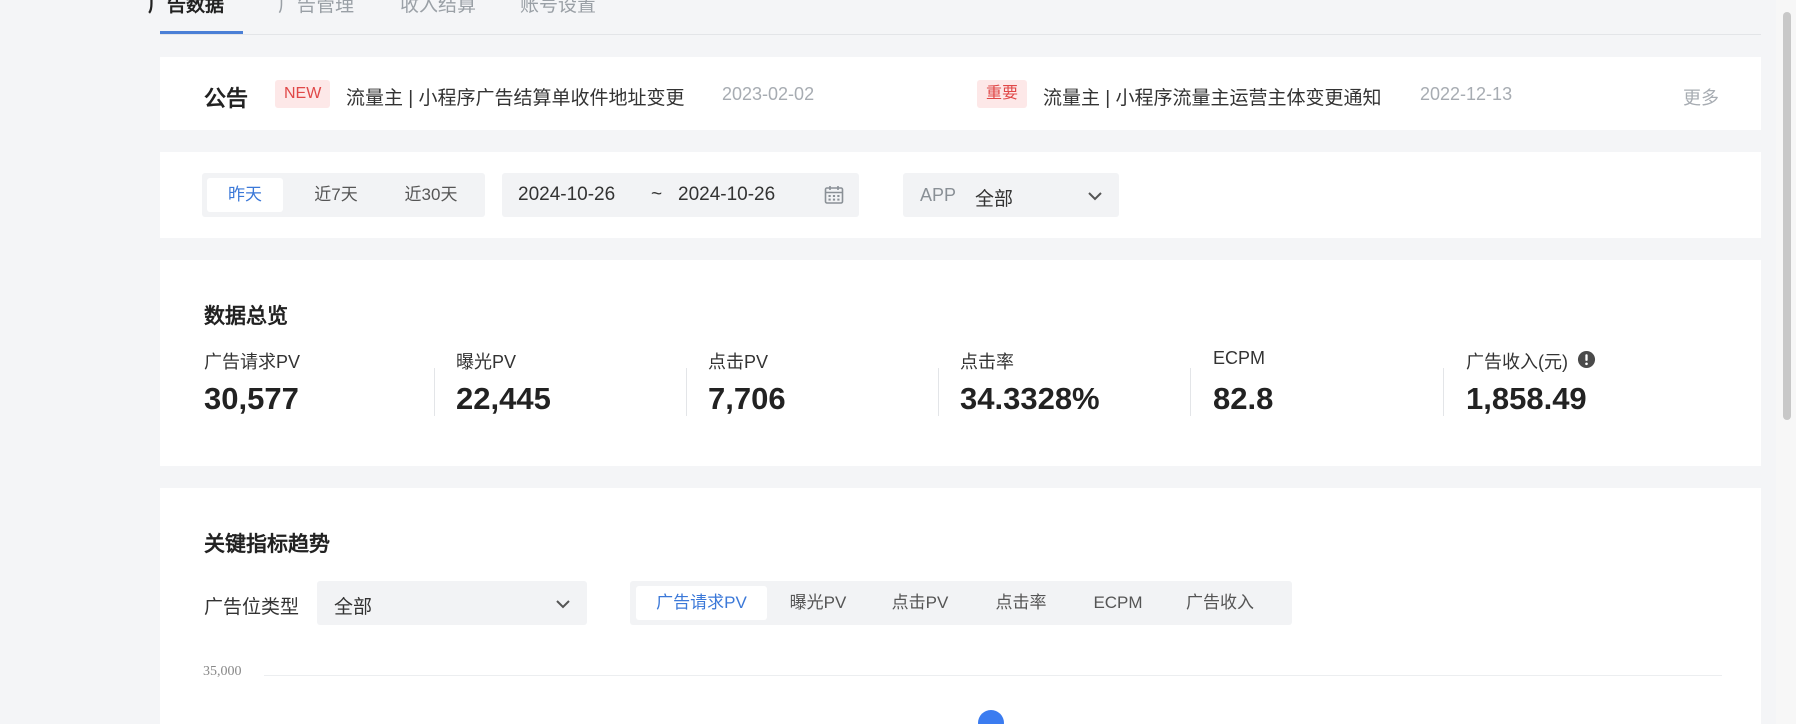  Describe the element at coordinates (246, 316) in the screenshot. I see `overview-title: 数据总览` at that location.